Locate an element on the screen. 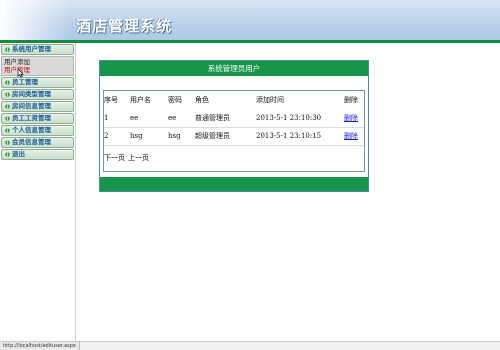  sidebar-item-room-types: 房间类型管理 is located at coordinates (37, 94).